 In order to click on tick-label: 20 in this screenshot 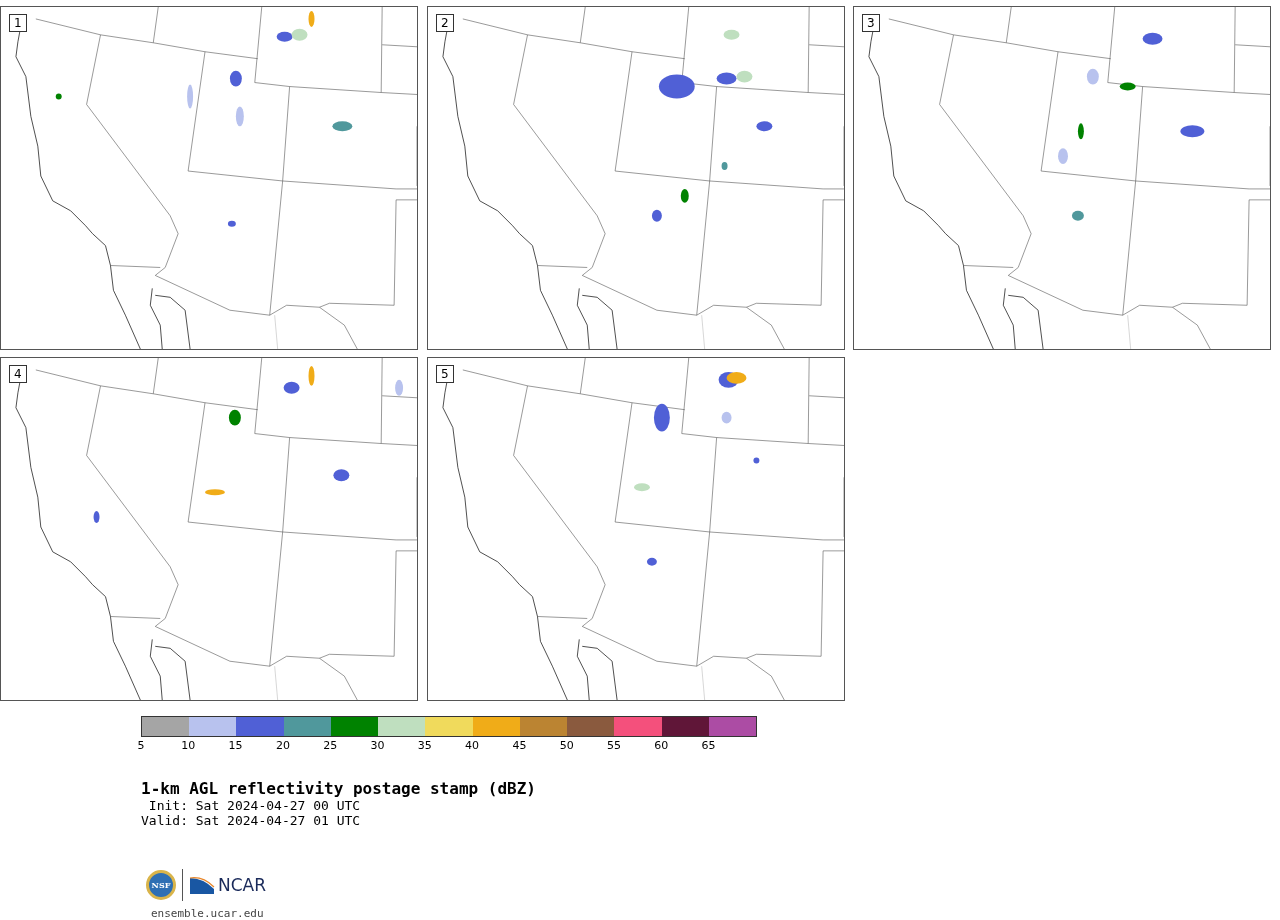, I will do `click(282, 745)`.